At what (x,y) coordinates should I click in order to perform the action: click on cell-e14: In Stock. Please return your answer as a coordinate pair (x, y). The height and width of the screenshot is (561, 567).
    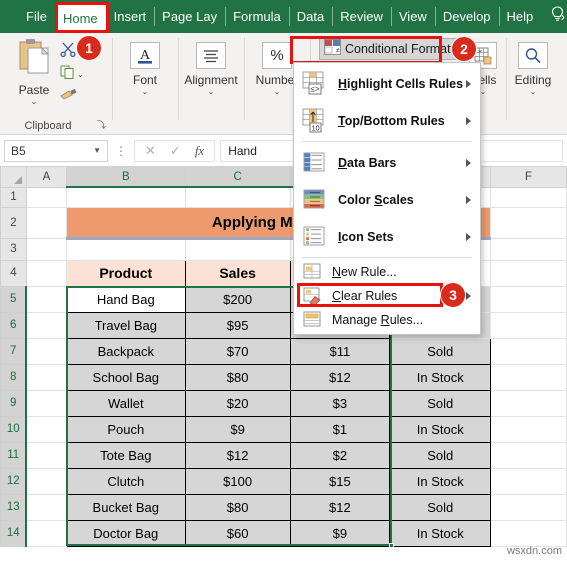
    Looking at the image, I should click on (440, 533).